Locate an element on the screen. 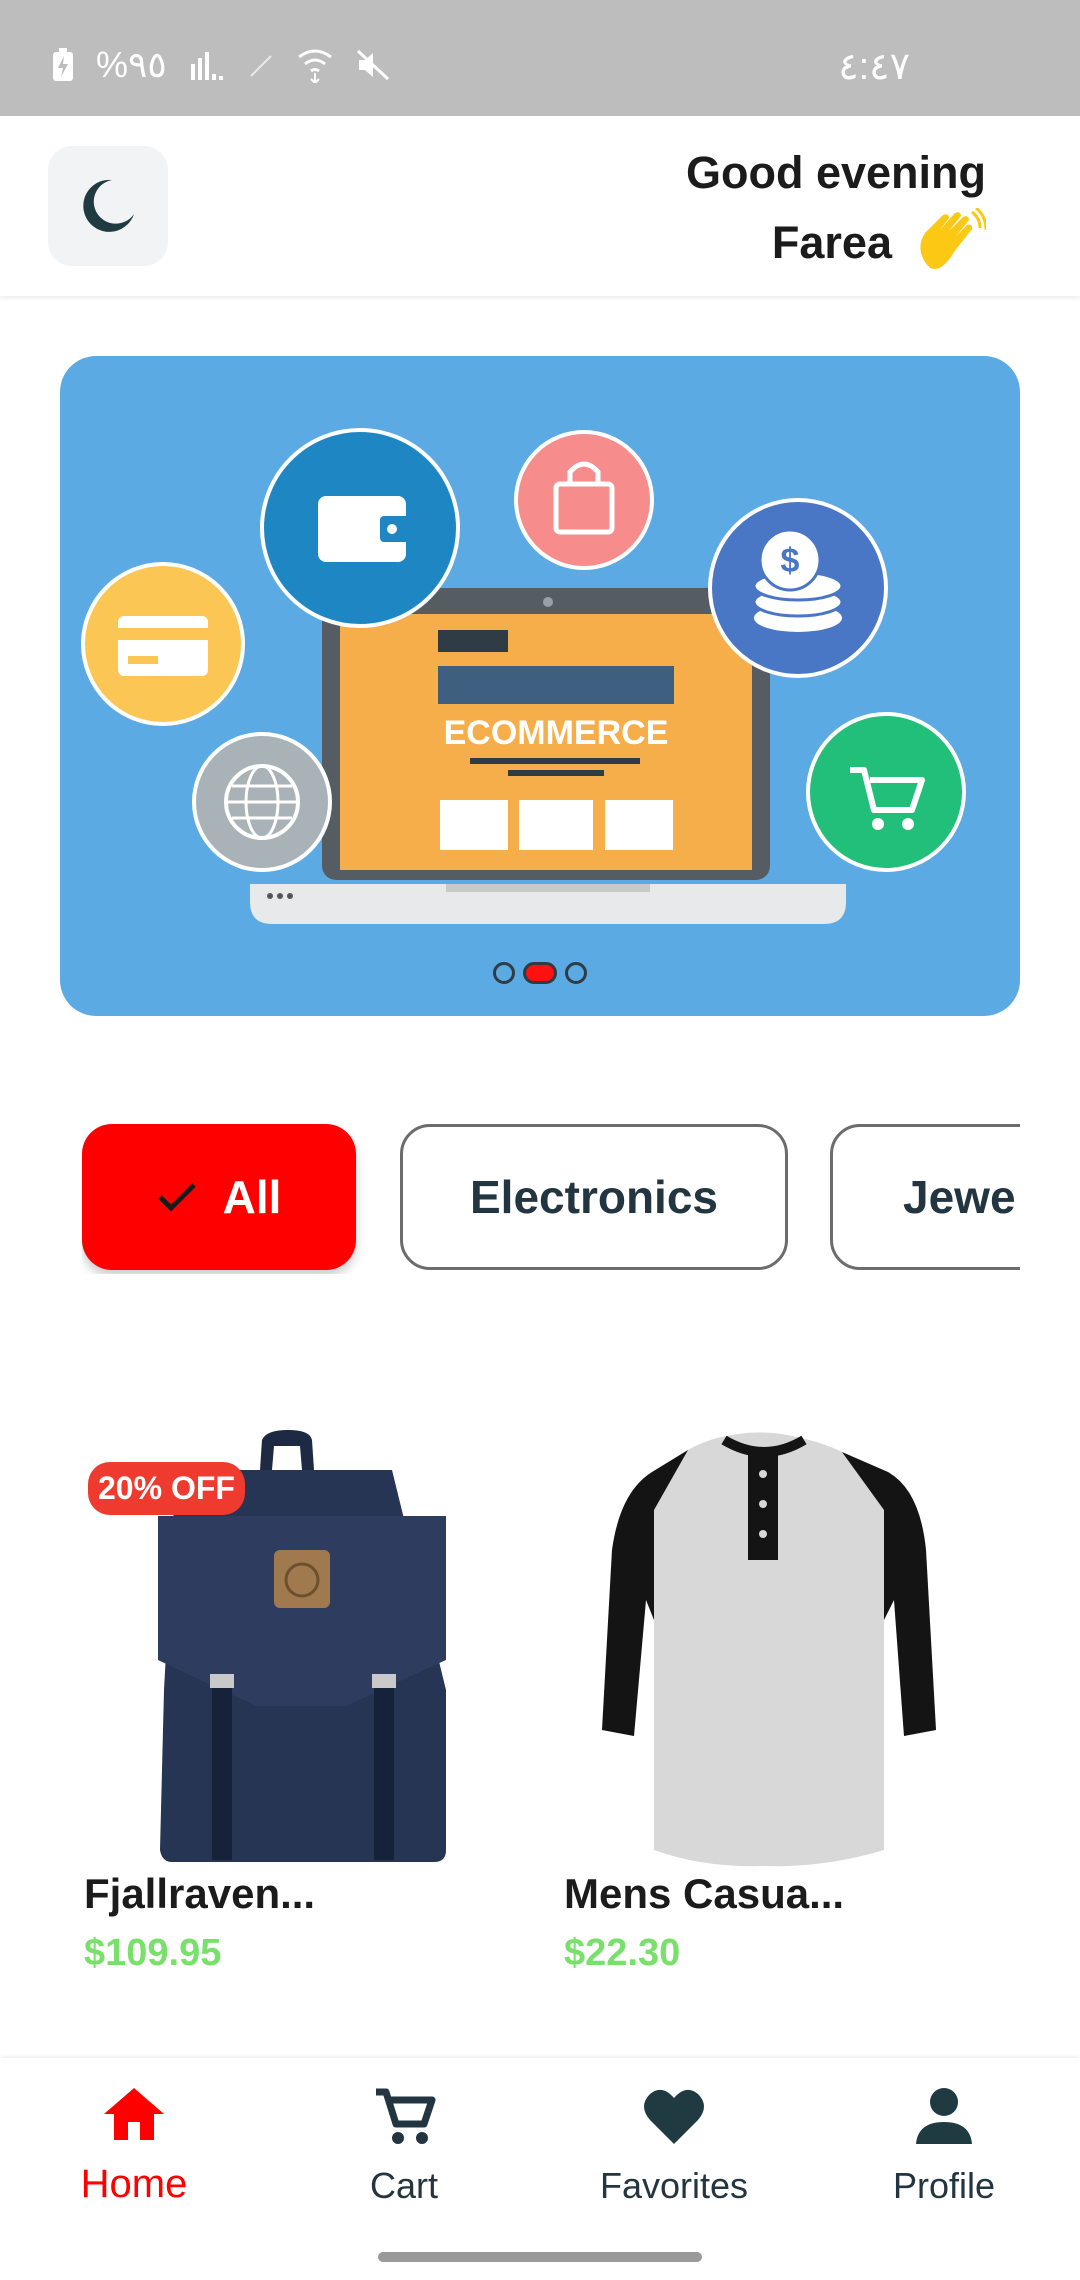  user-name: Farea is located at coordinates (831, 242).